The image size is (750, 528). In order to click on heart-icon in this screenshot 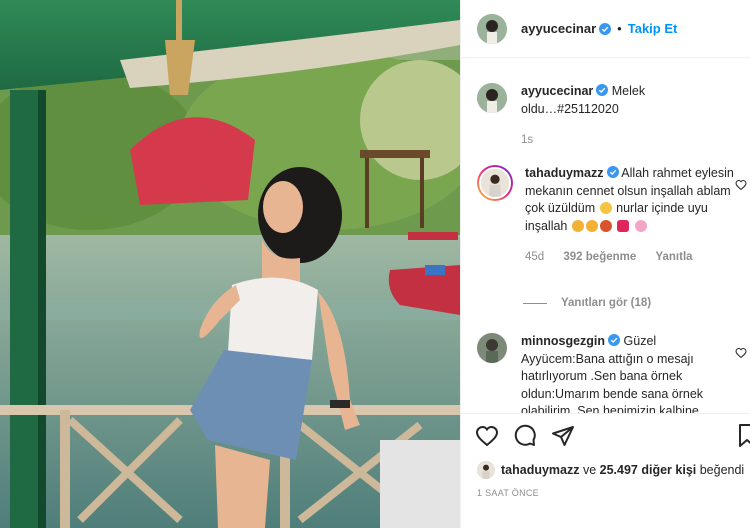, I will do `click(487, 436)`.